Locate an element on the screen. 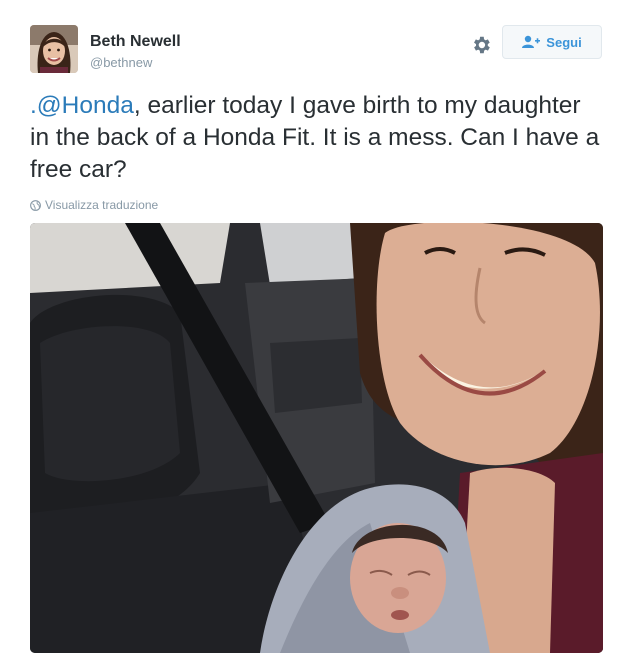 Image resolution: width=636 pixels, height=660 pixels. user-handle: @bethnew is located at coordinates (121, 62).